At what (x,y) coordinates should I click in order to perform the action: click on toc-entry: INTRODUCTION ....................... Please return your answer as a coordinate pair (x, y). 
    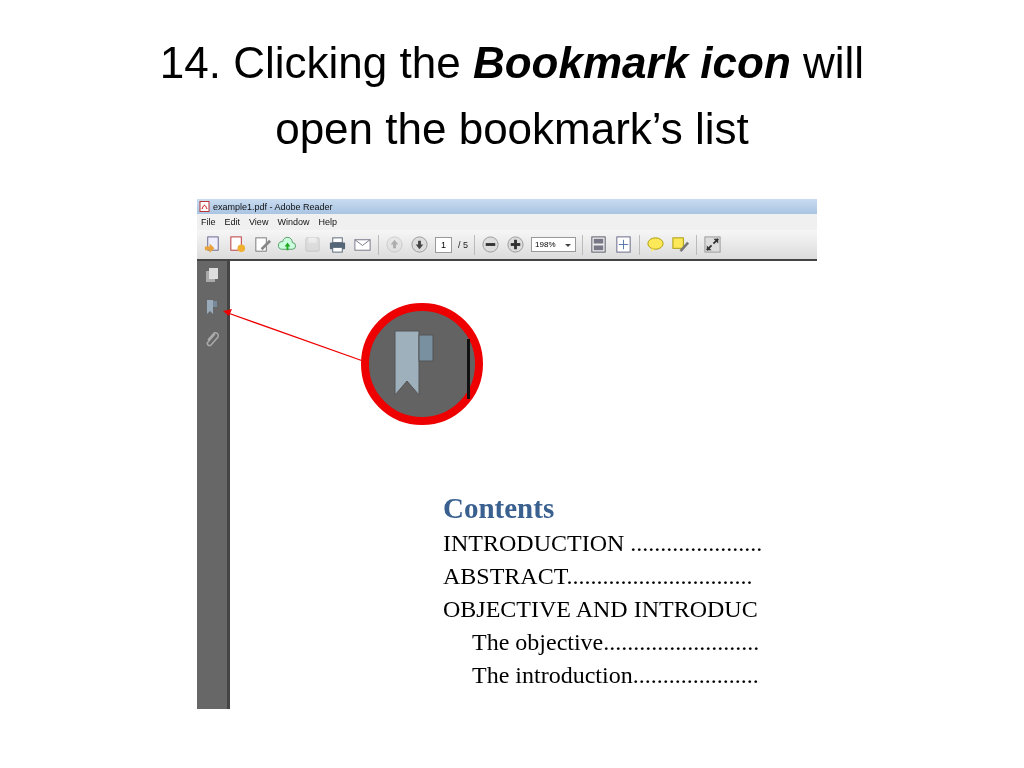
    Looking at the image, I should click on (603, 543).